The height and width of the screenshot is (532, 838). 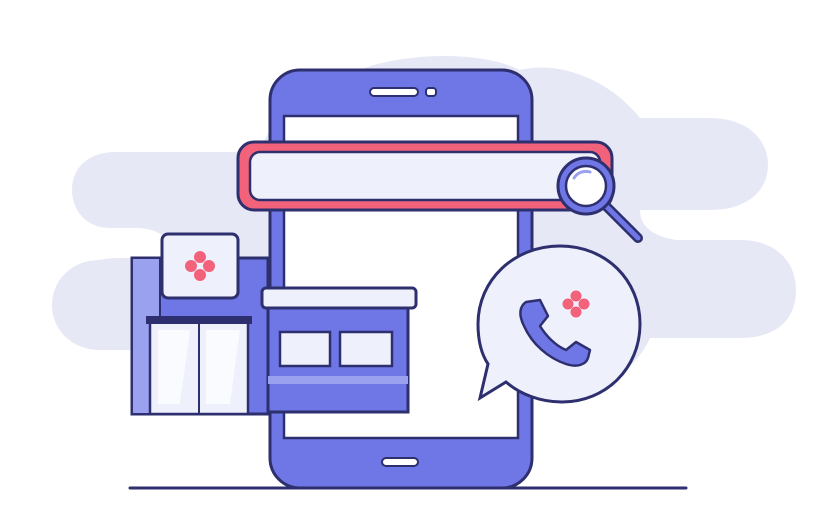 What do you see at coordinates (431, 92) in the screenshot?
I see `phone-camera` at bounding box center [431, 92].